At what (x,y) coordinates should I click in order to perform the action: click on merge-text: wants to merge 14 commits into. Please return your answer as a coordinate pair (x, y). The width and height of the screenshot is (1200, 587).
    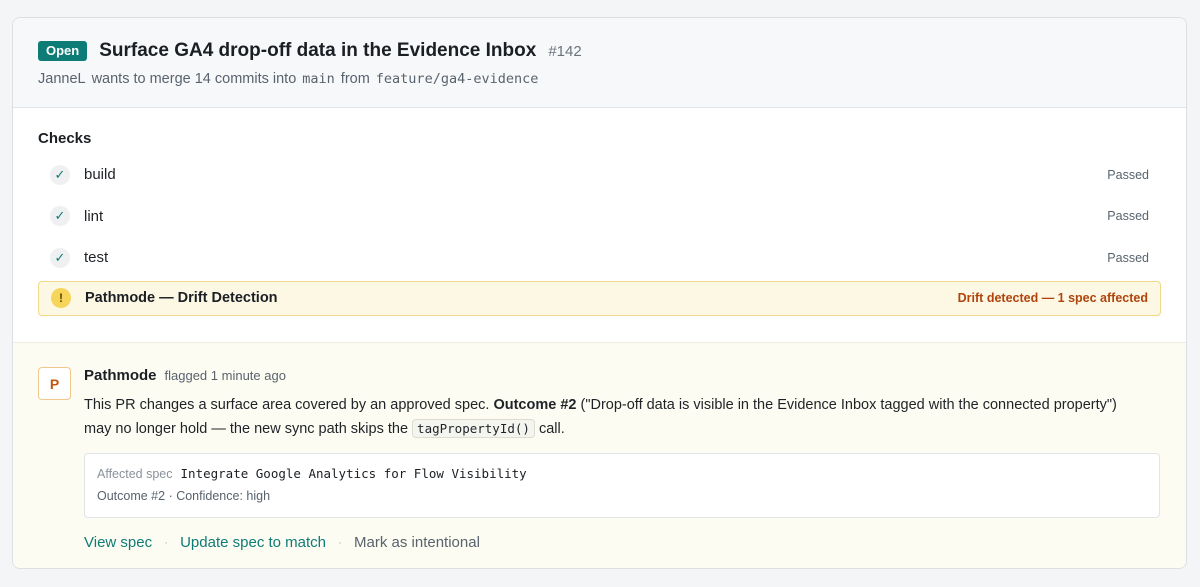
    Looking at the image, I should click on (194, 79).